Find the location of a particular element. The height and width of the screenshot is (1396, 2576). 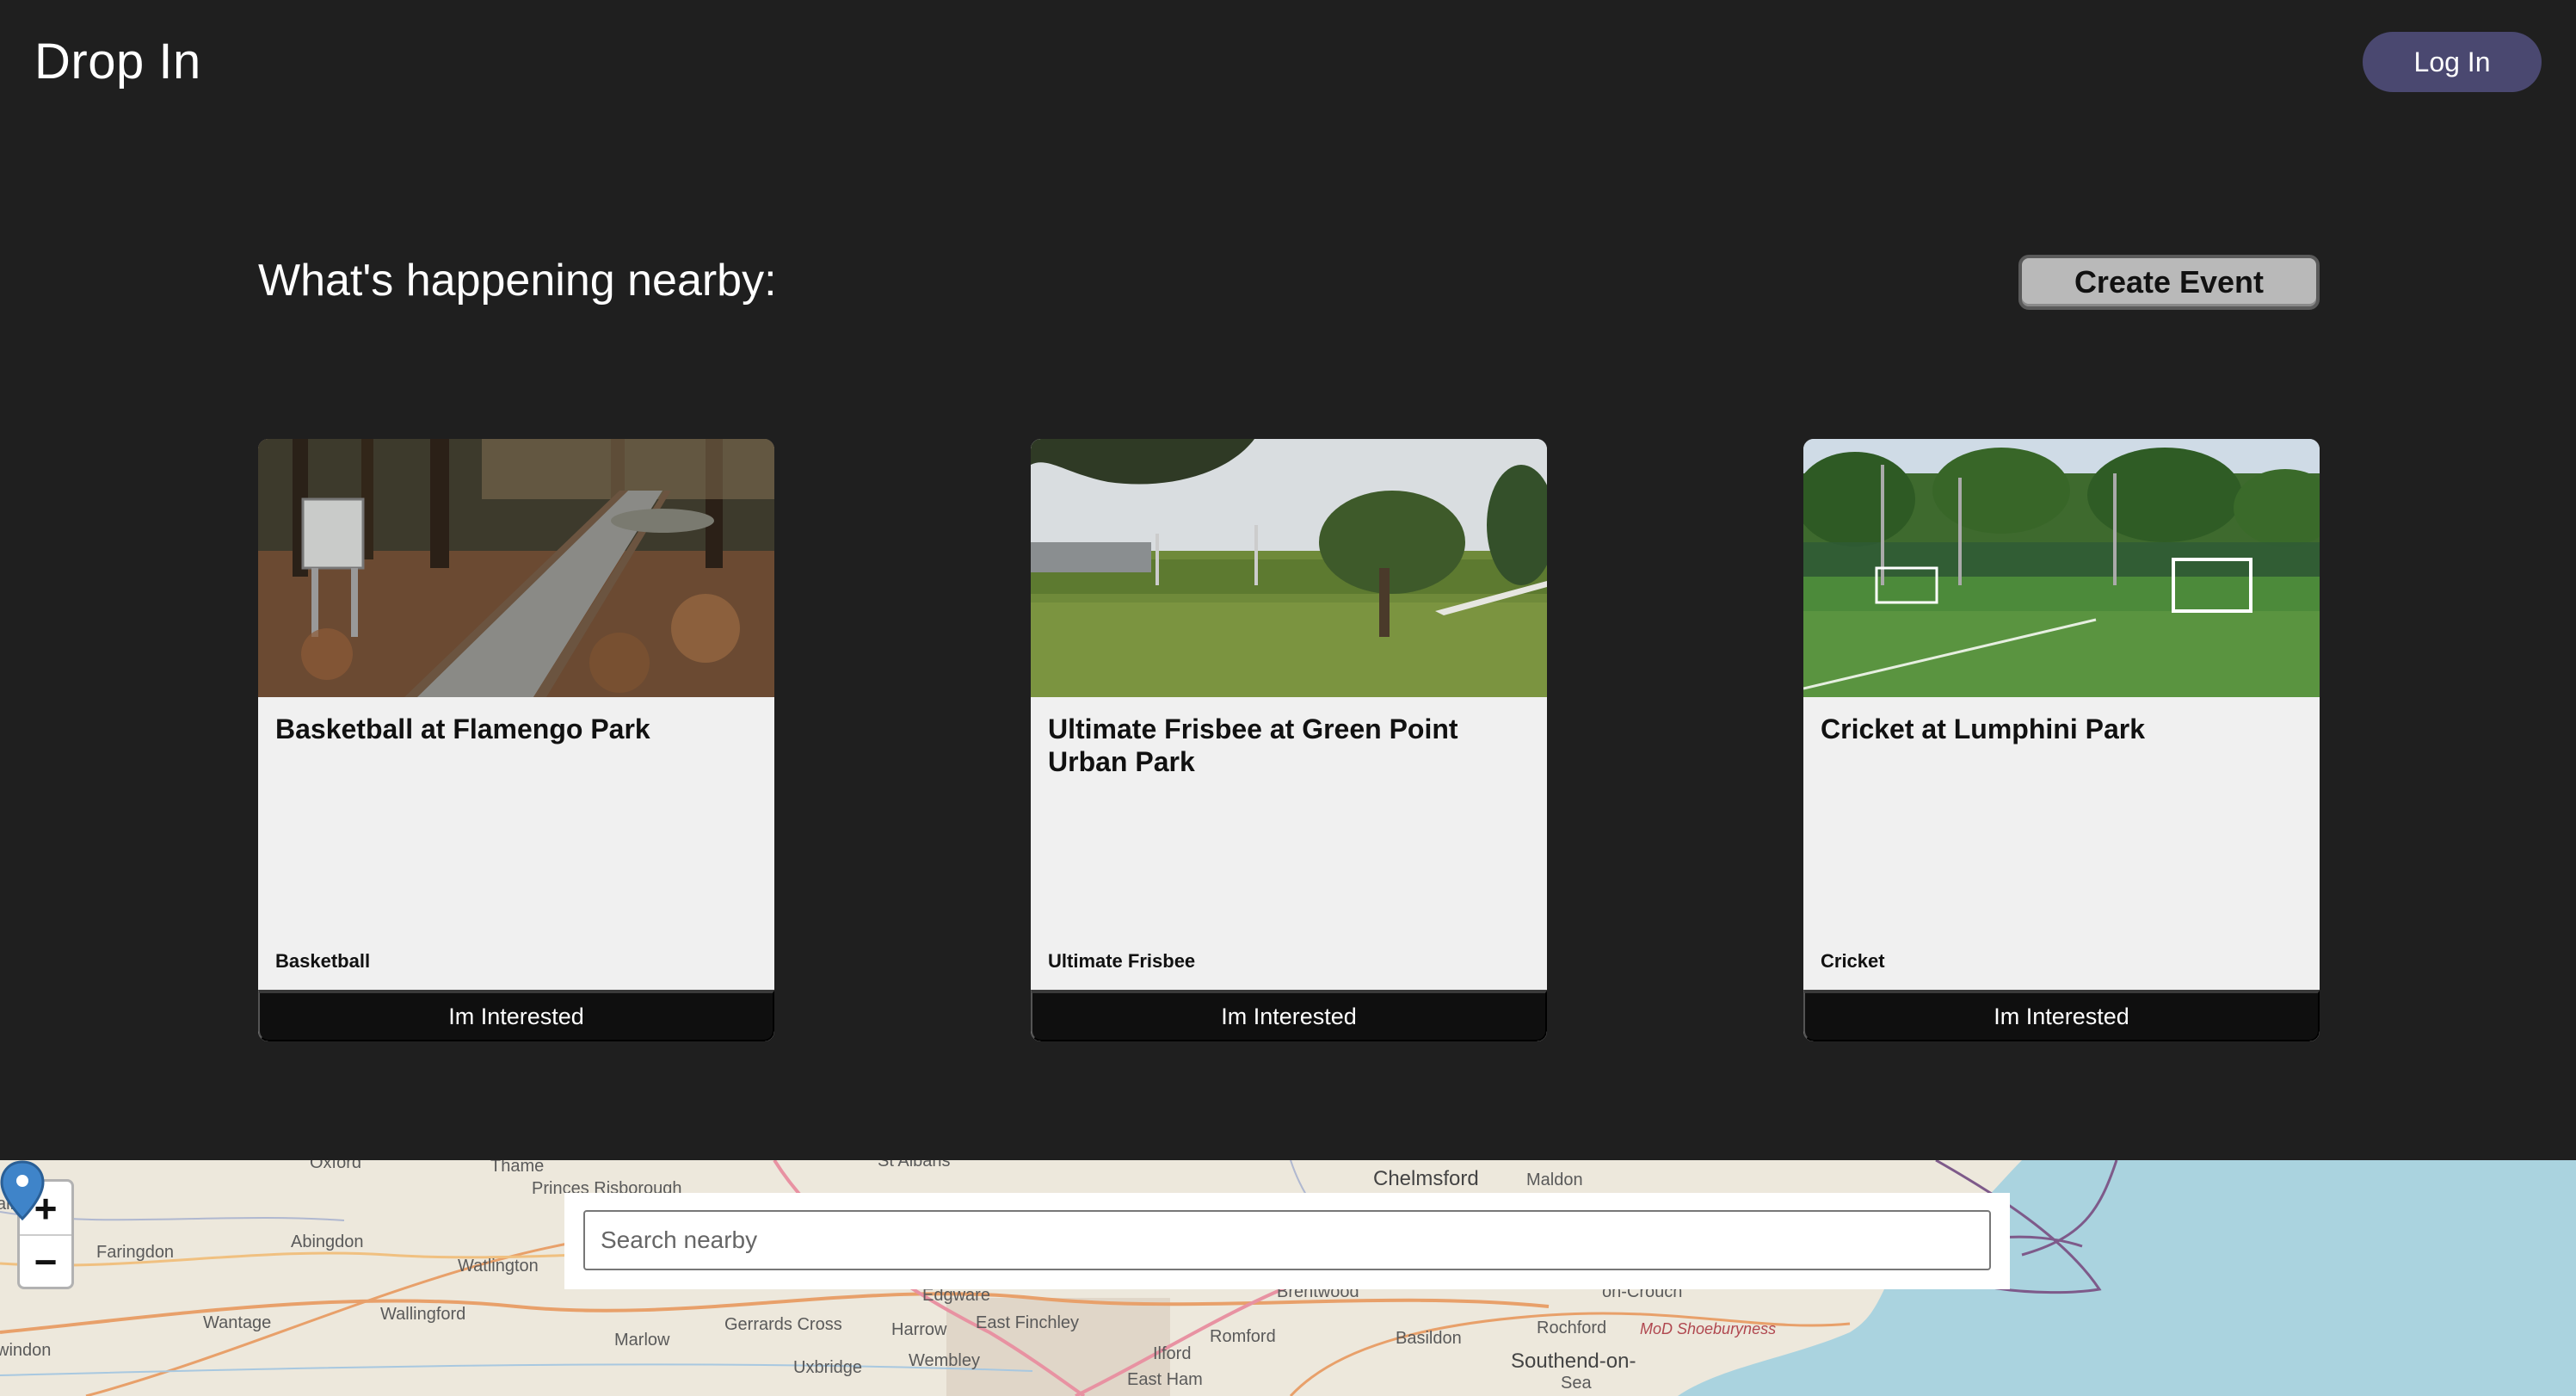

map-place-label: Wembley is located at coordinates (944, 1360).